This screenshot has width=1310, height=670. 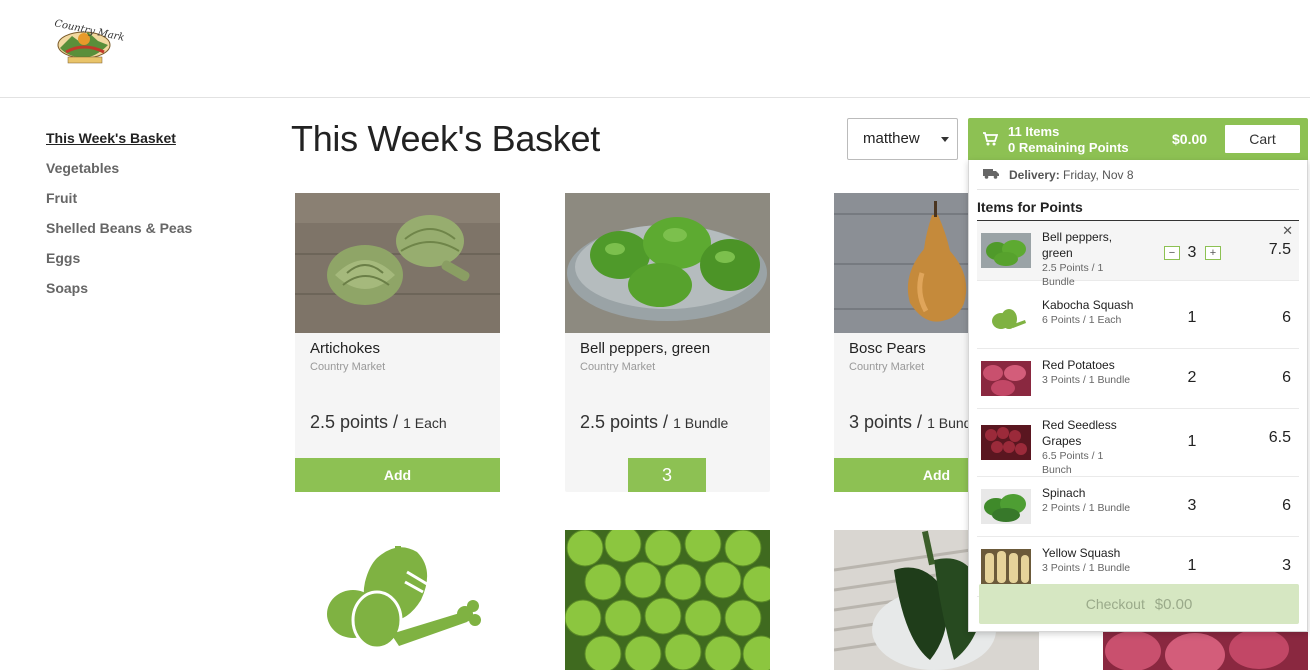 I want to click on items-for-points-heading: Items for Points, so click(x=1030, y=207).